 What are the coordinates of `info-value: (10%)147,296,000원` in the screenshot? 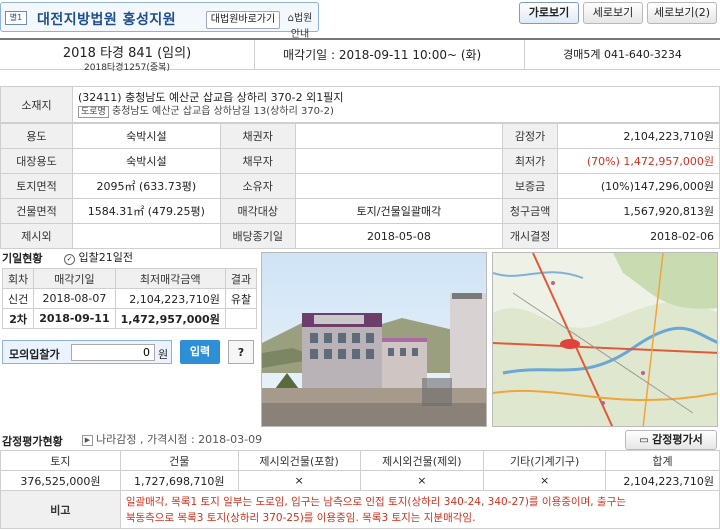 It's located at (638, 186).